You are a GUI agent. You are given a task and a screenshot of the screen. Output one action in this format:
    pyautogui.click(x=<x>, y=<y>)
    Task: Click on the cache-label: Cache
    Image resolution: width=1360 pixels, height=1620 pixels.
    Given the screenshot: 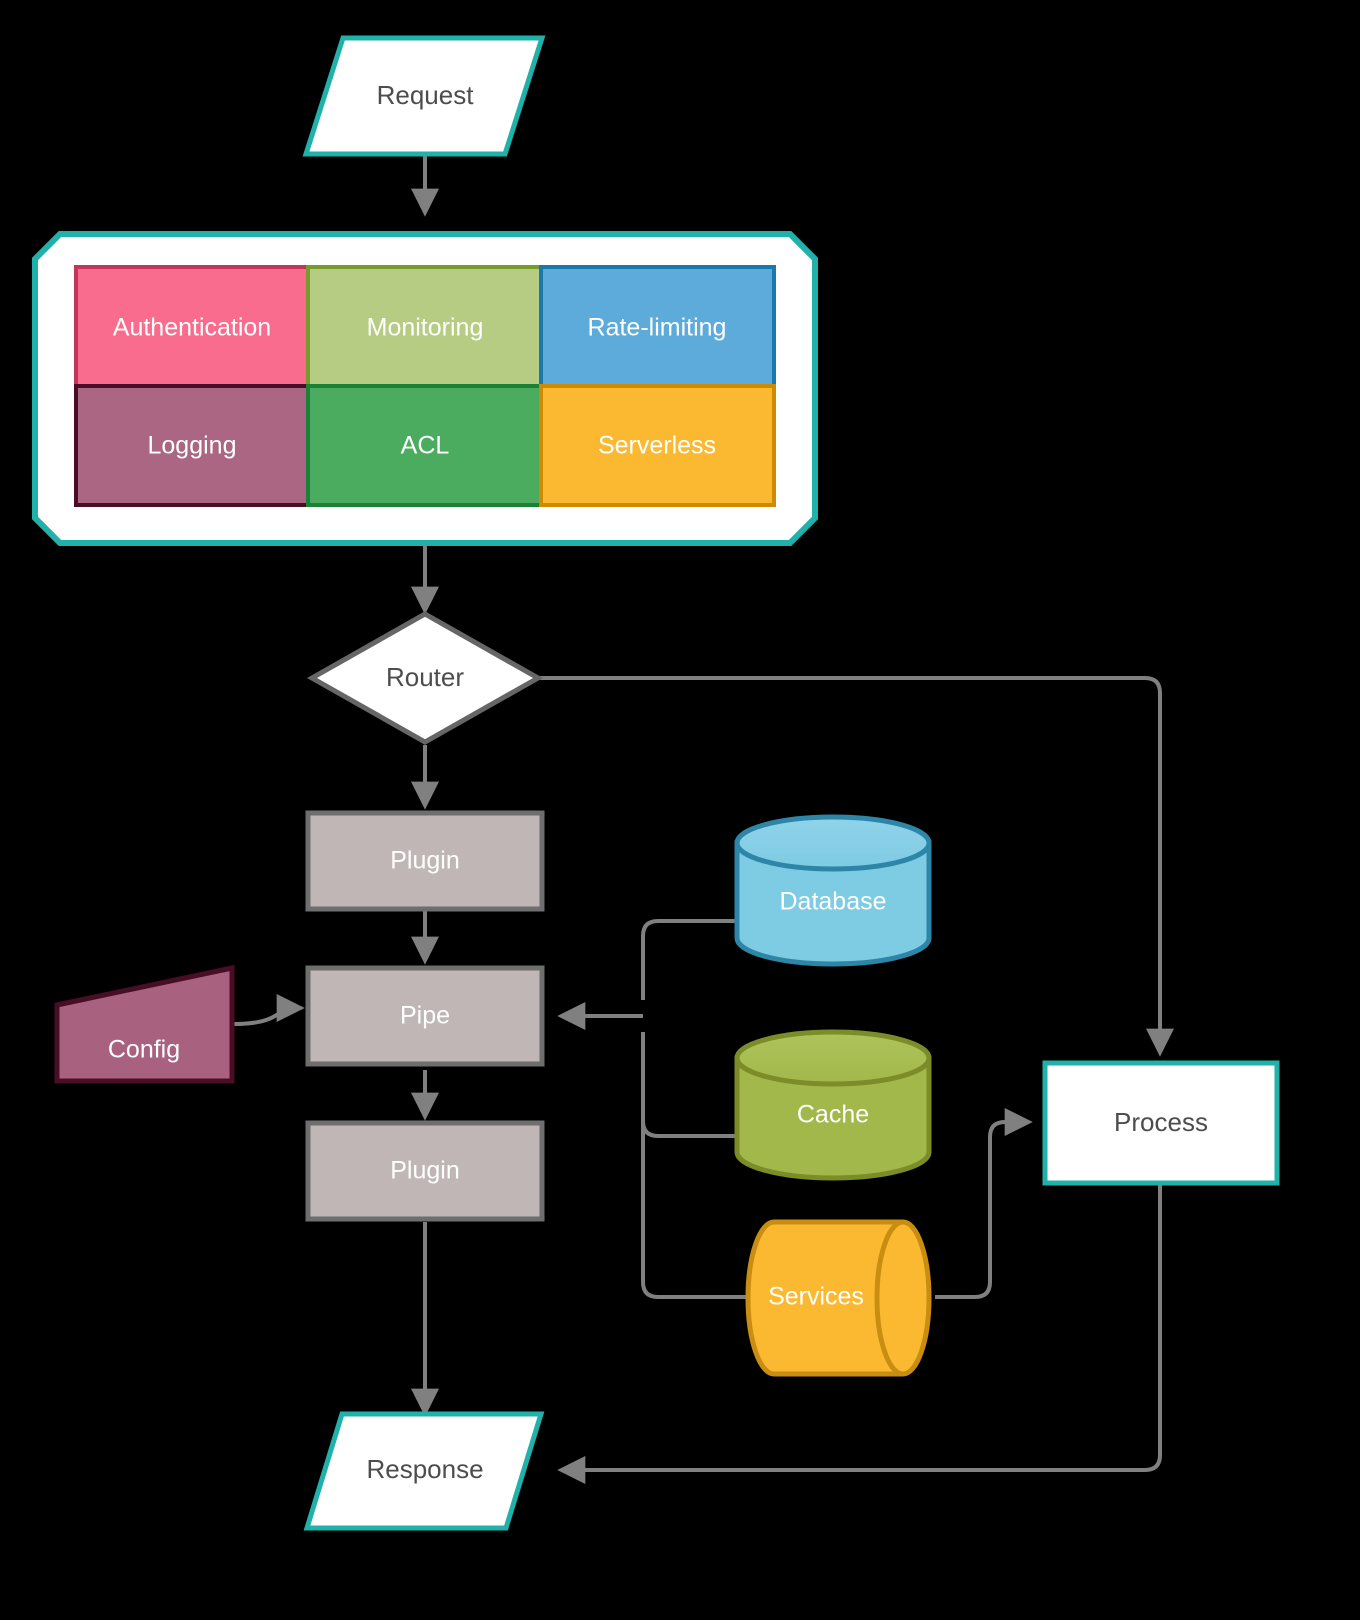 What is the action you would take?
    pyautogui.click(x=833, y=1115)
    